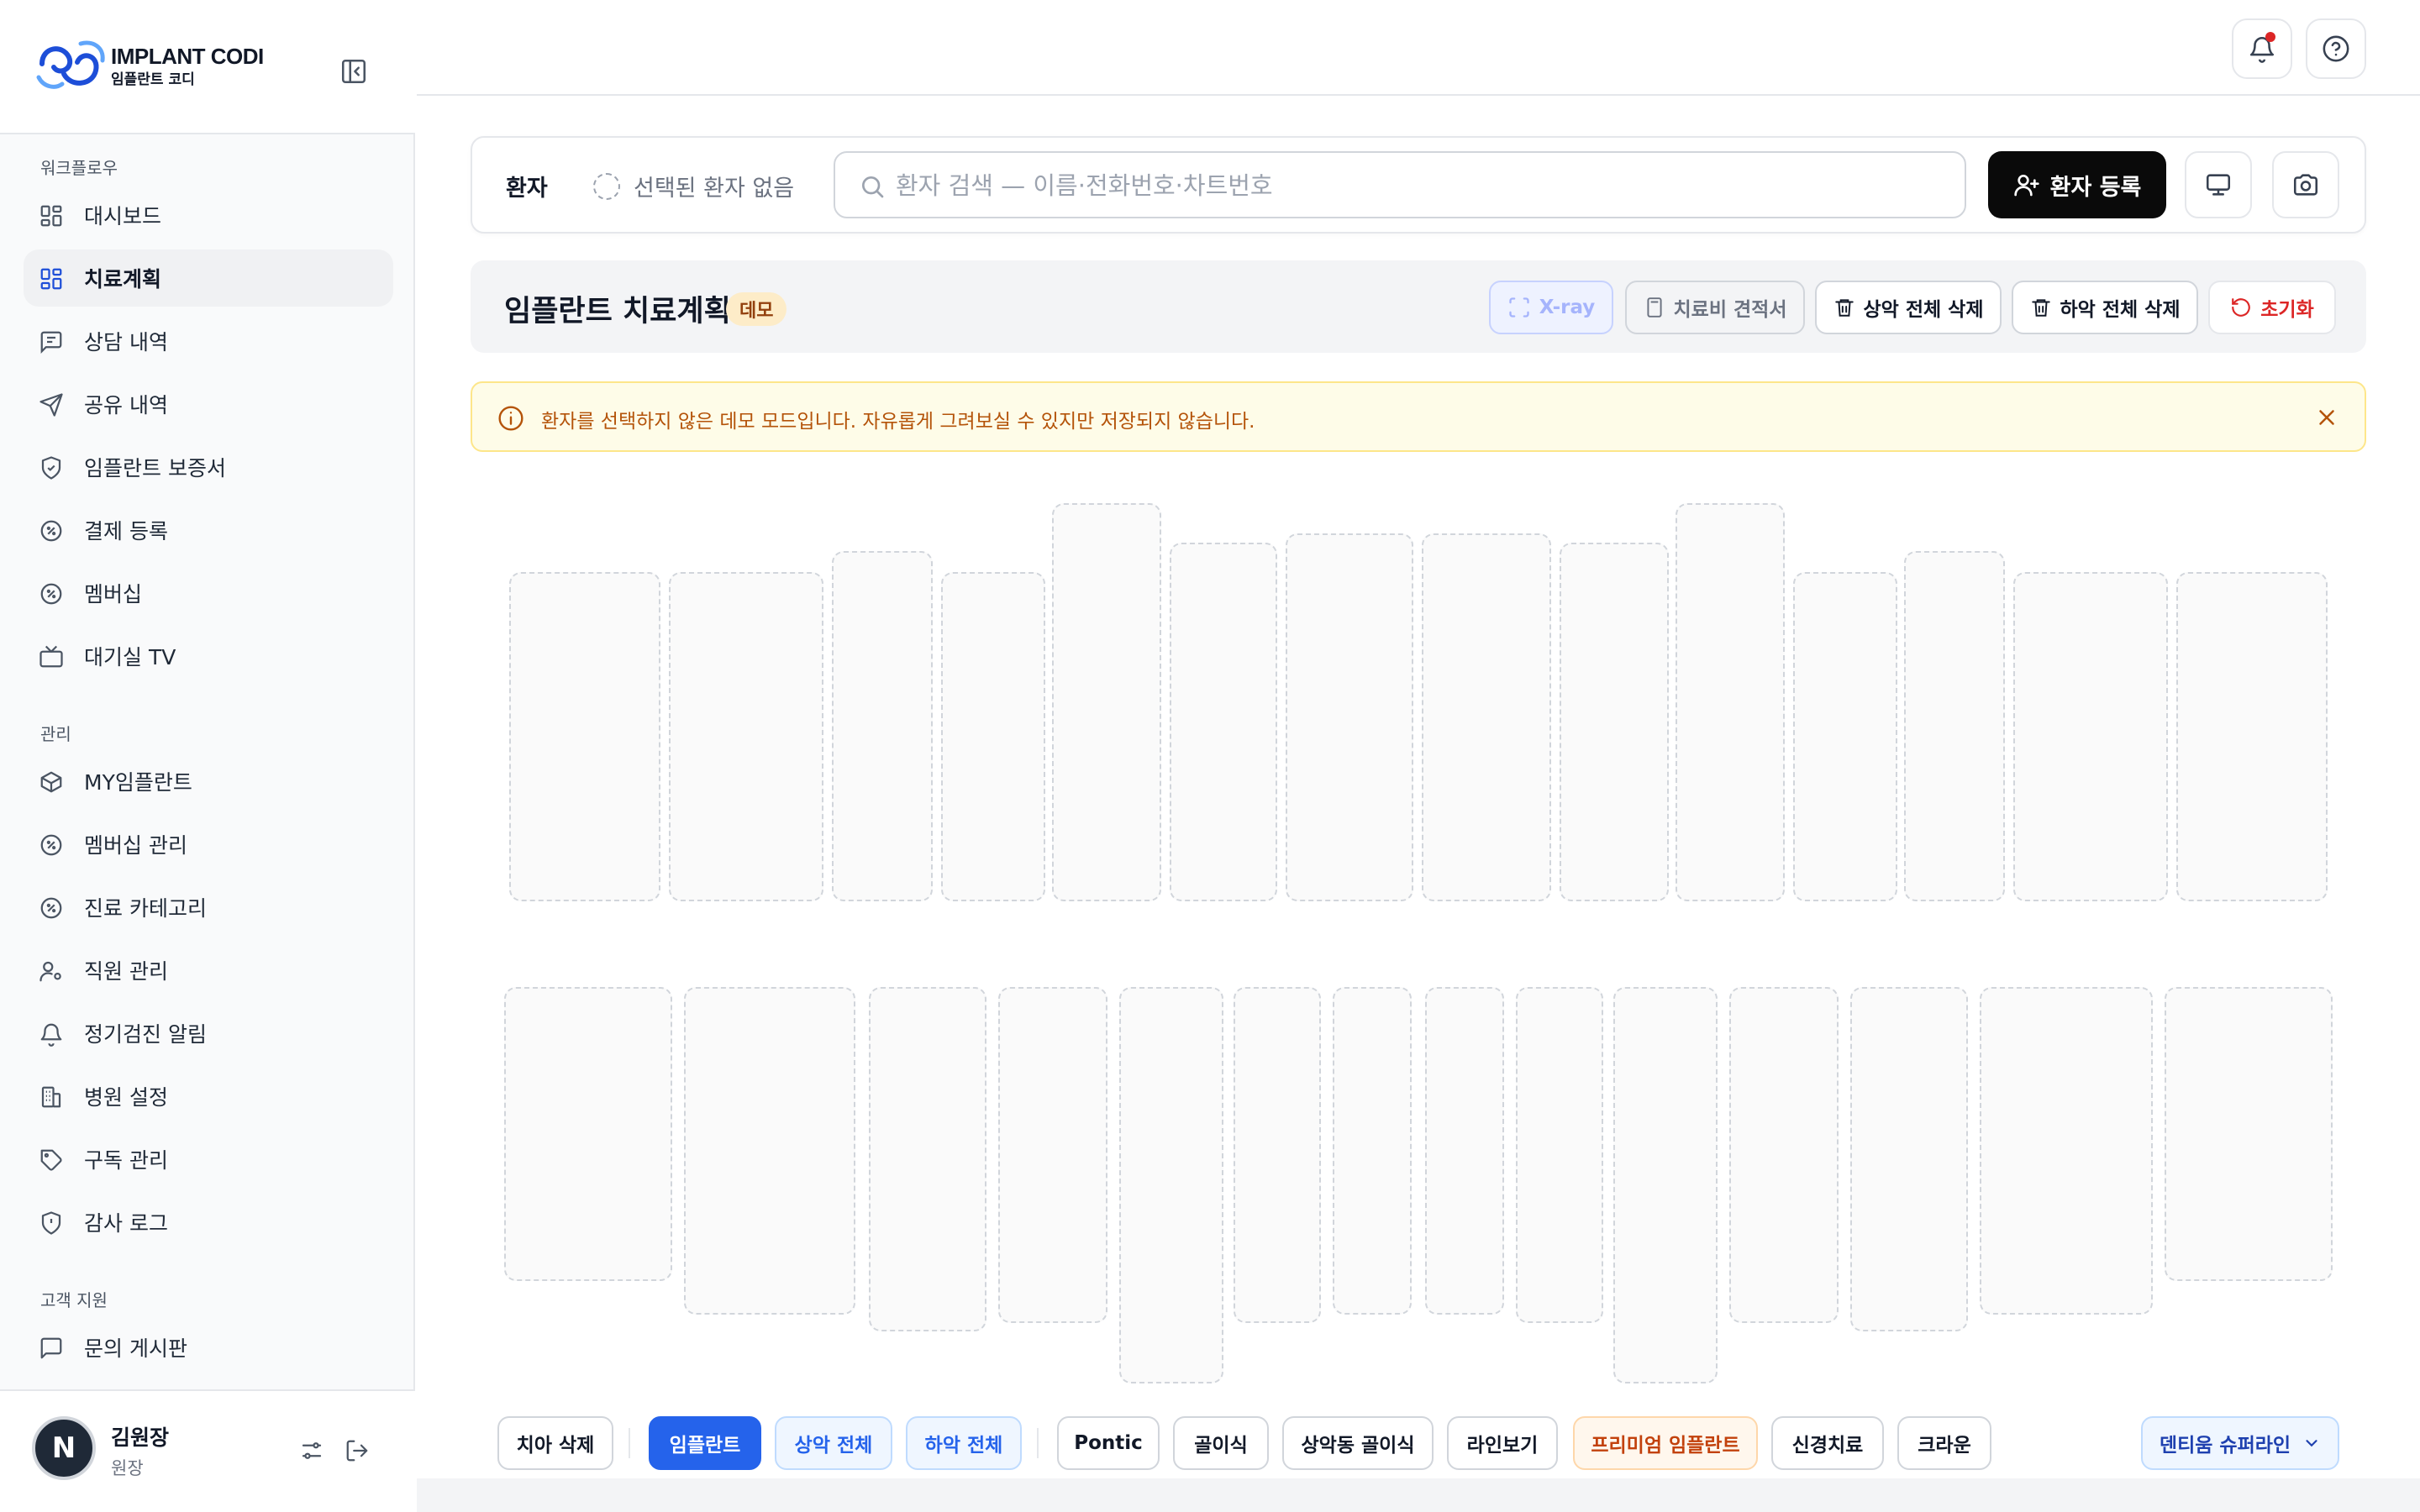  I want to click on monitor-button, so click(2218, 184).